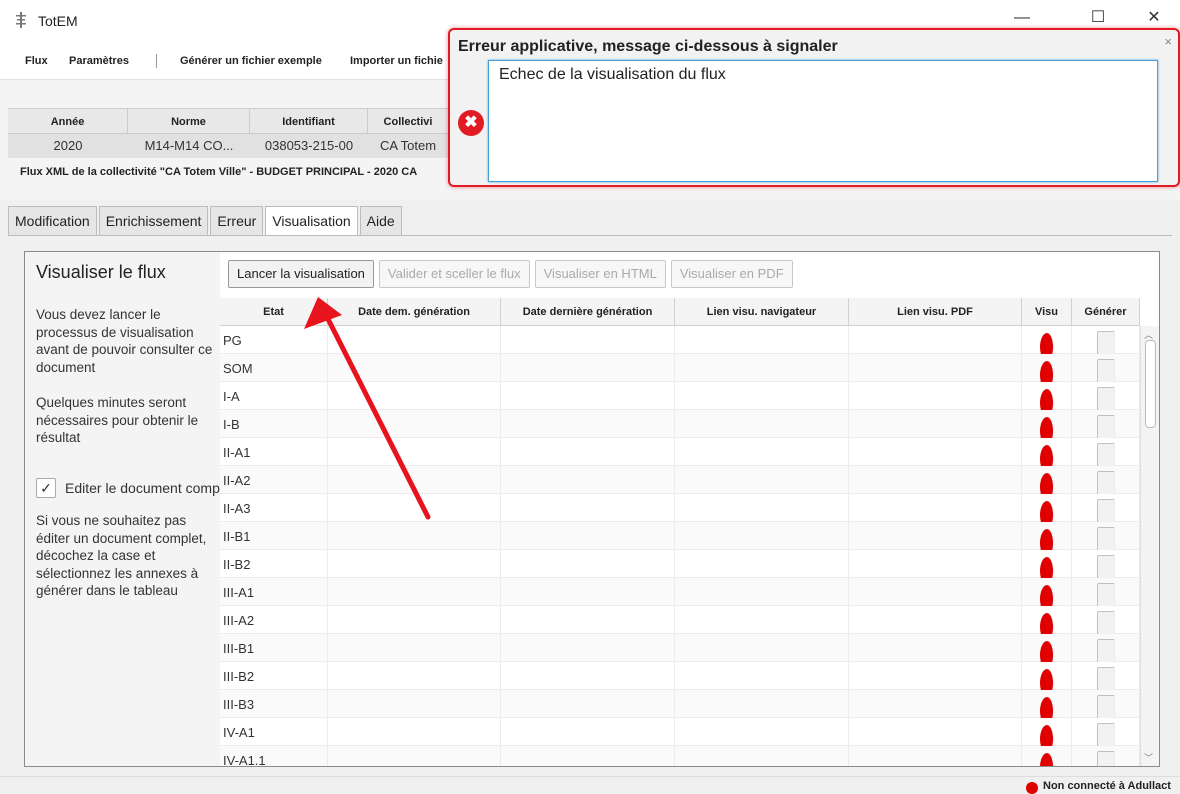 The image size is (1180, 794). What do you see at coordinates (762, 311) in the screenshot?
I see `col-lien-navigateur: Lien visu. navigateur` at bounding box center [762, 311].